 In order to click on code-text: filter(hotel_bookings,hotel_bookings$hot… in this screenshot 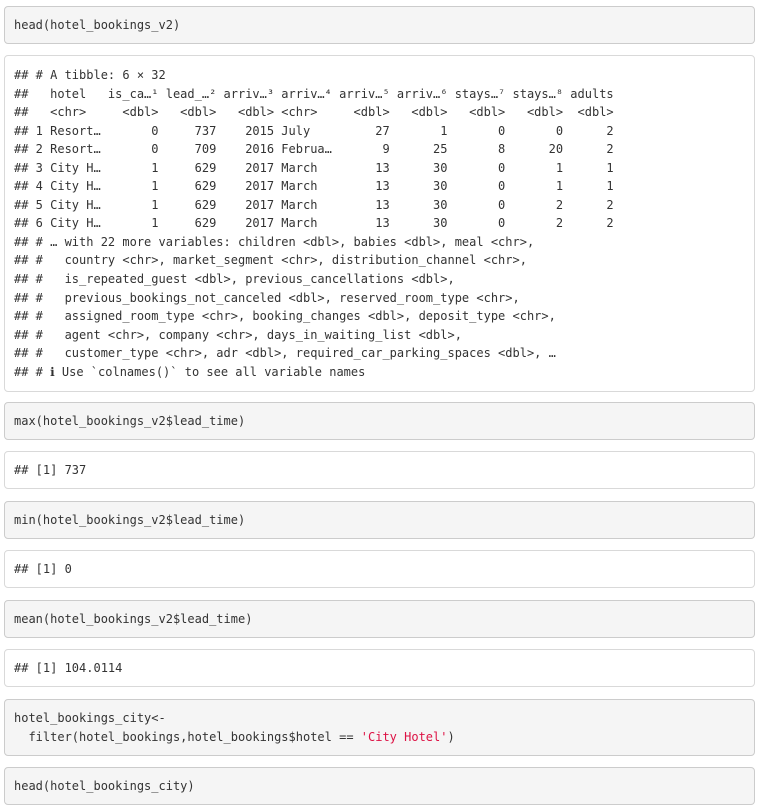, I will do `click(187, 736)`.